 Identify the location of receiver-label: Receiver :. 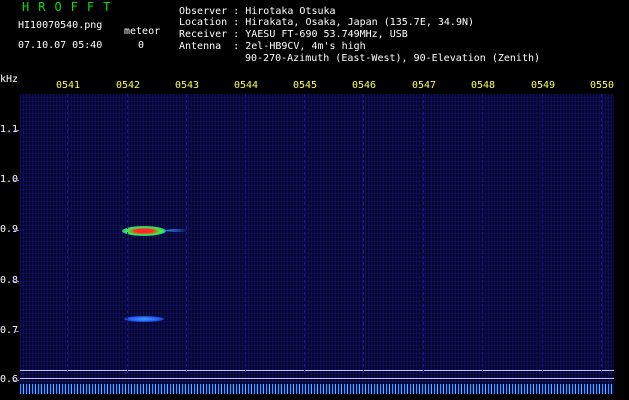
(212, 34).